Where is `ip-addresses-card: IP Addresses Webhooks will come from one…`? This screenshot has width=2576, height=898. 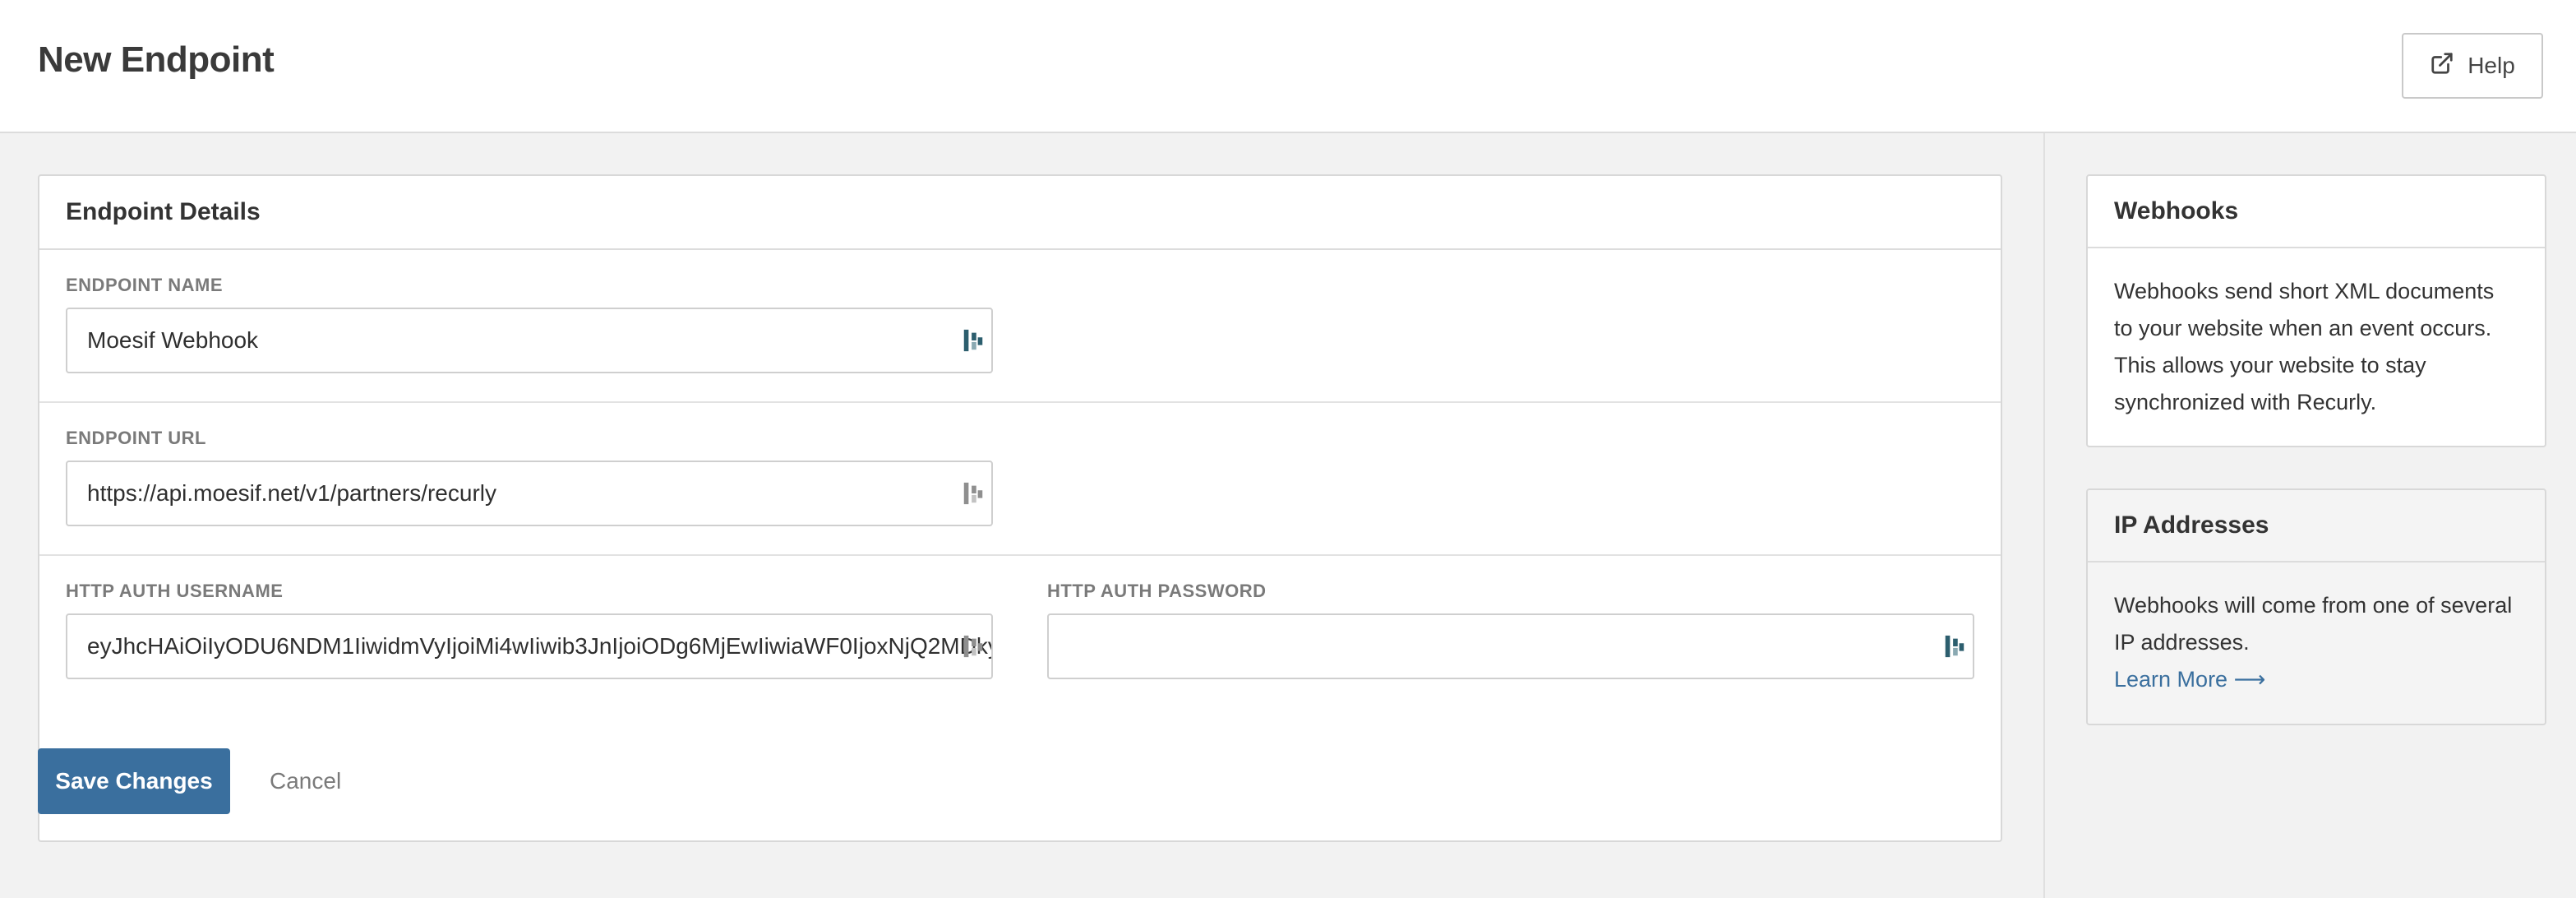 ip-addresses-card: IP Addresses Webhooks will come from one… is located at coordinates (2316, 606).